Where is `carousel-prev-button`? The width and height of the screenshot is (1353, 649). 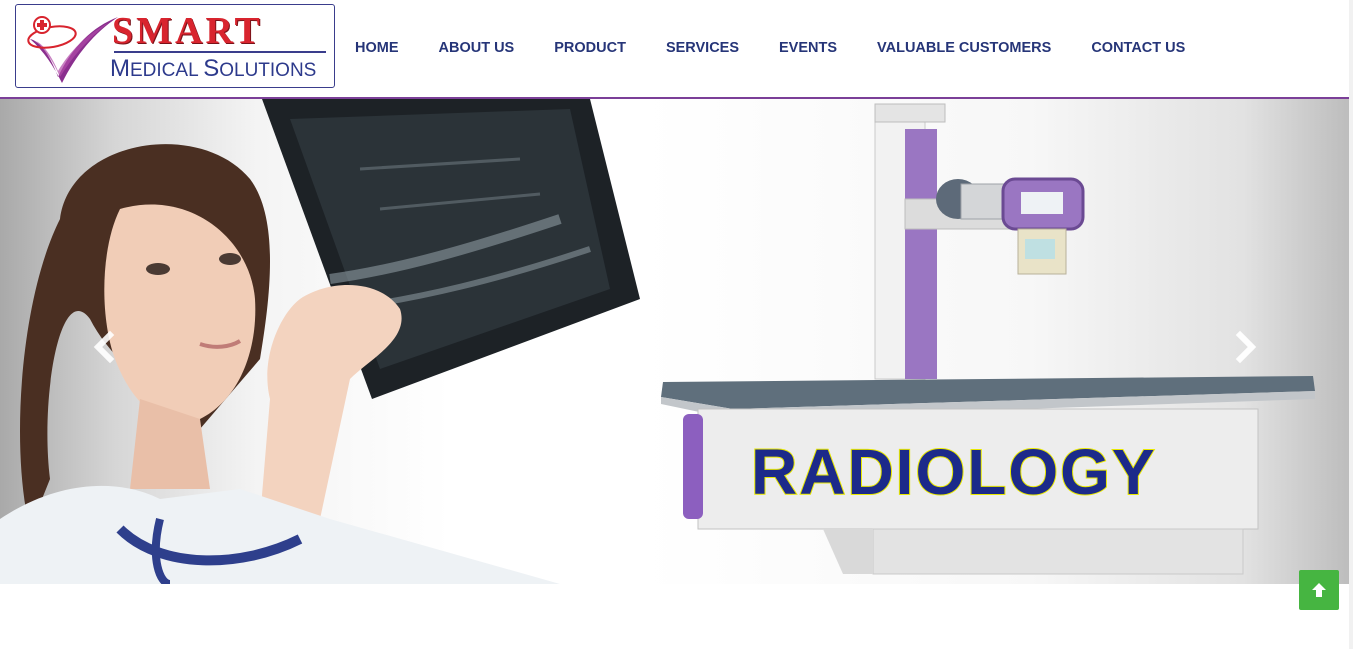 carousel-prev-button is located at coordinates (105, 347).